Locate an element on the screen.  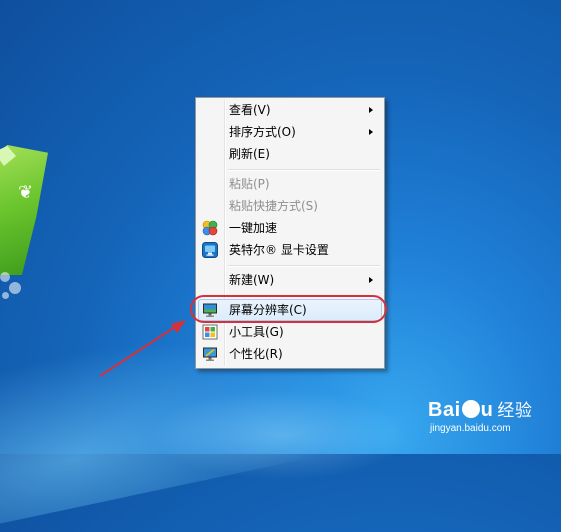
annotation-arrow-icon is located at coordinates (142, 348).